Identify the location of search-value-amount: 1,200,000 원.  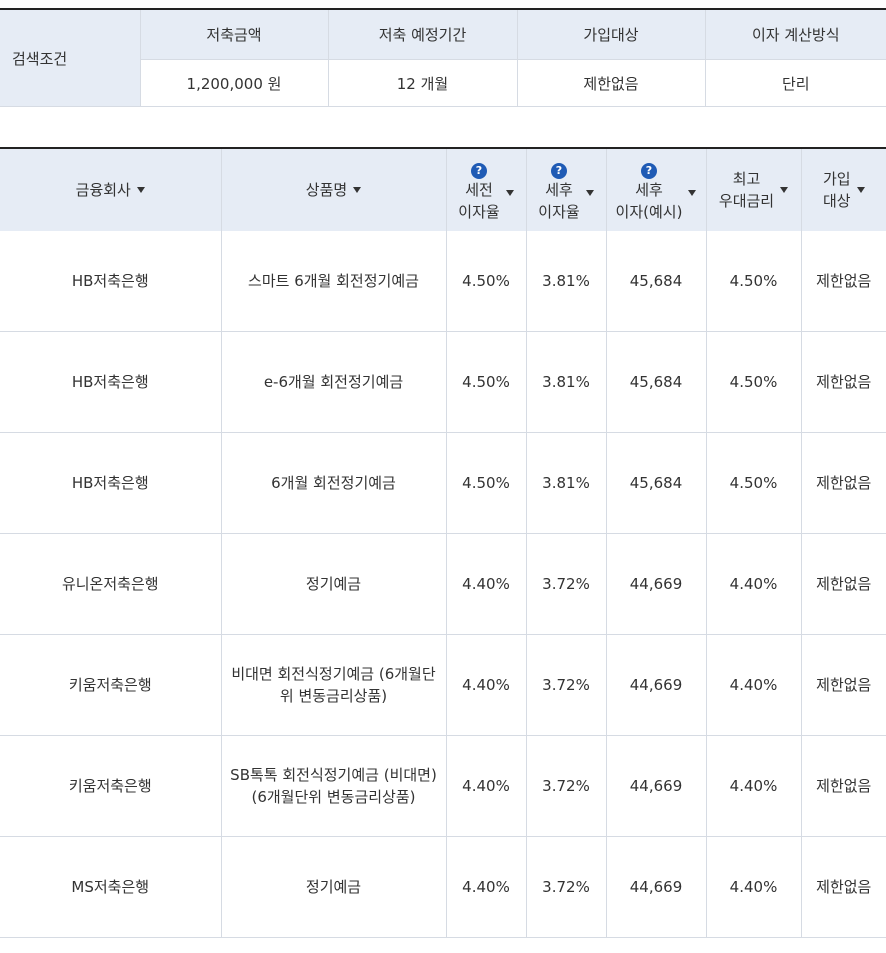
(233, 83).